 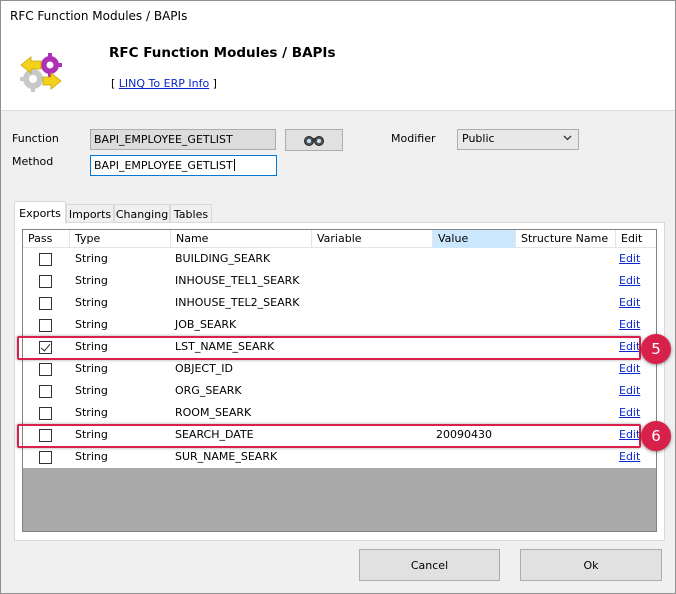 I want to click on search-function-button, so click(x=314, y=140).